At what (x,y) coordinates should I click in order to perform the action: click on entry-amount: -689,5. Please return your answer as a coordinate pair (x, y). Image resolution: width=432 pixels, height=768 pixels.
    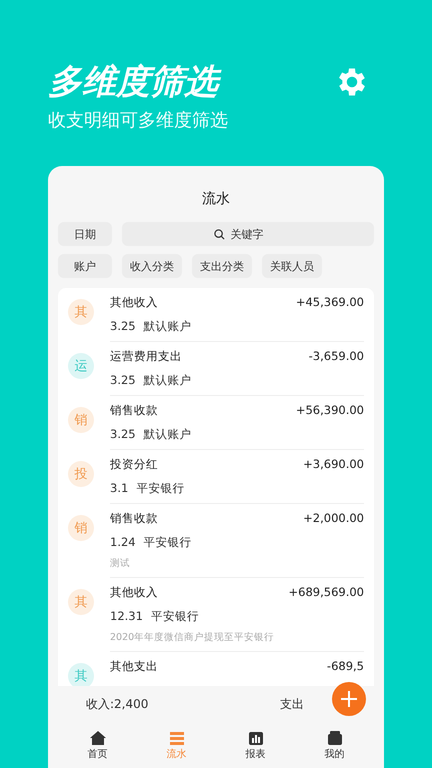
    Looking at the image, I should click on (345, 667).